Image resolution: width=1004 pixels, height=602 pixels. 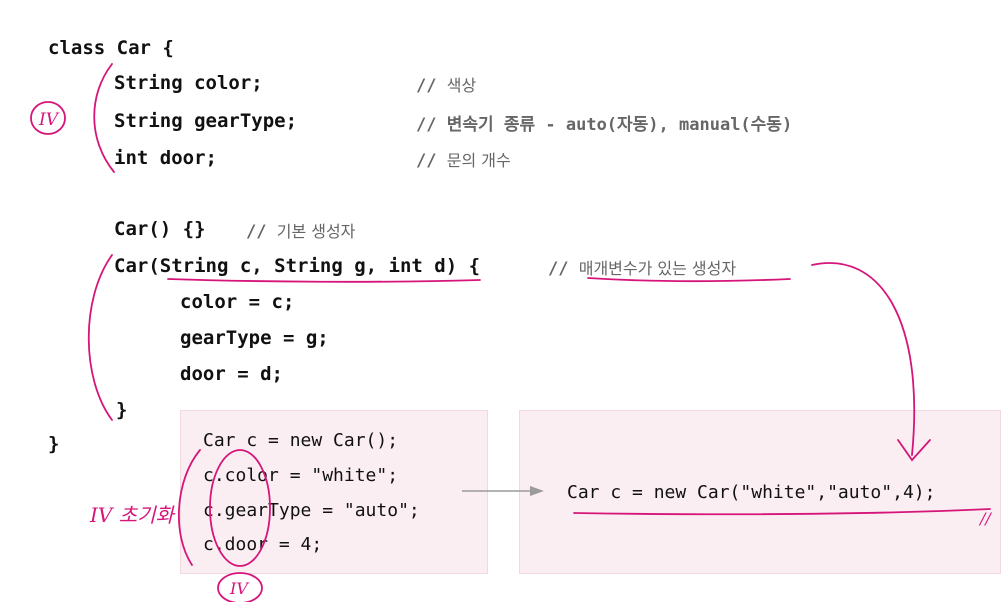 What do you see at coordinates (132, 515) in the screenshot?
I see `iv-init-label: IV 초기화` at bounding box center [132, 515].